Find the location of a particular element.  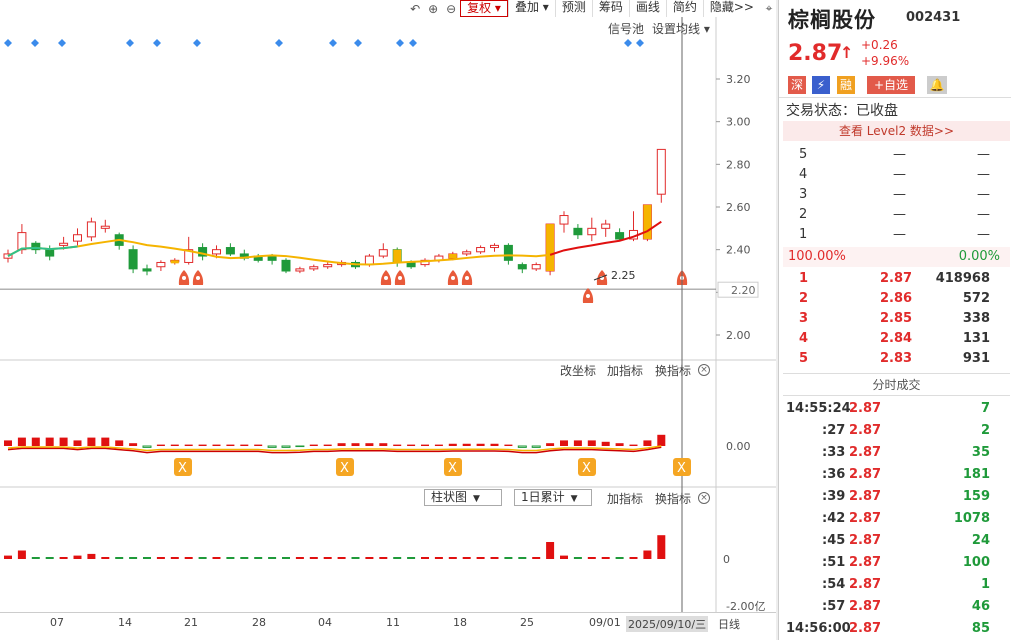

volume-period-select: 1日累计 ▼ is located at coordinates (553, 497).